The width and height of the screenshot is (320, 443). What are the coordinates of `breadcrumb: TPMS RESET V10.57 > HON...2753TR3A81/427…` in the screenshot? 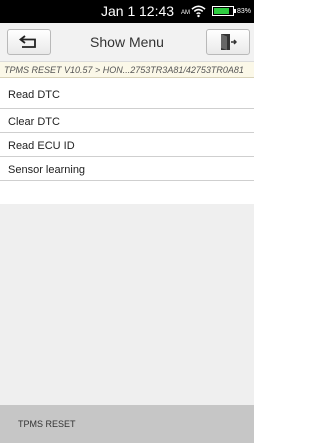 It's located at (127, 70).